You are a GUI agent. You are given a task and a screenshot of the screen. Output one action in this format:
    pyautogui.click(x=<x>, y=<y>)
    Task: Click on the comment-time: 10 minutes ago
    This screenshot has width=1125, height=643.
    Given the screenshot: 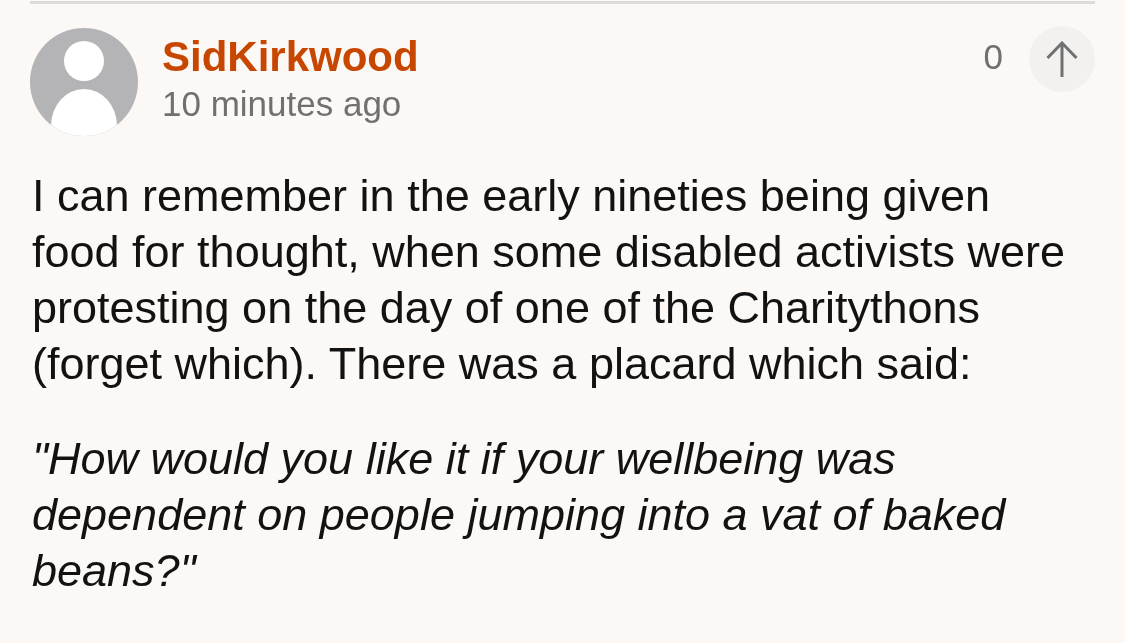 What is the action you would take?
    pyautogui.click(x=282, y=104)
    